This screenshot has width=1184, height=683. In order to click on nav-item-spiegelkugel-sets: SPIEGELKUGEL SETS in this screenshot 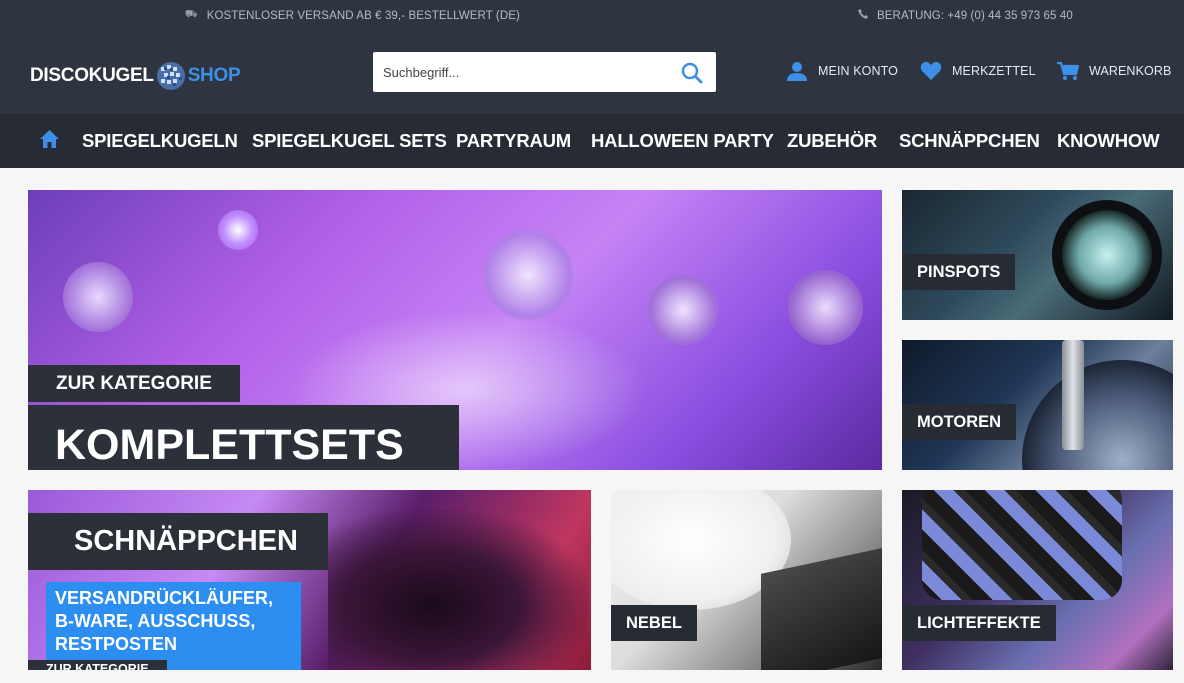, I will do `click(349, 141)`.